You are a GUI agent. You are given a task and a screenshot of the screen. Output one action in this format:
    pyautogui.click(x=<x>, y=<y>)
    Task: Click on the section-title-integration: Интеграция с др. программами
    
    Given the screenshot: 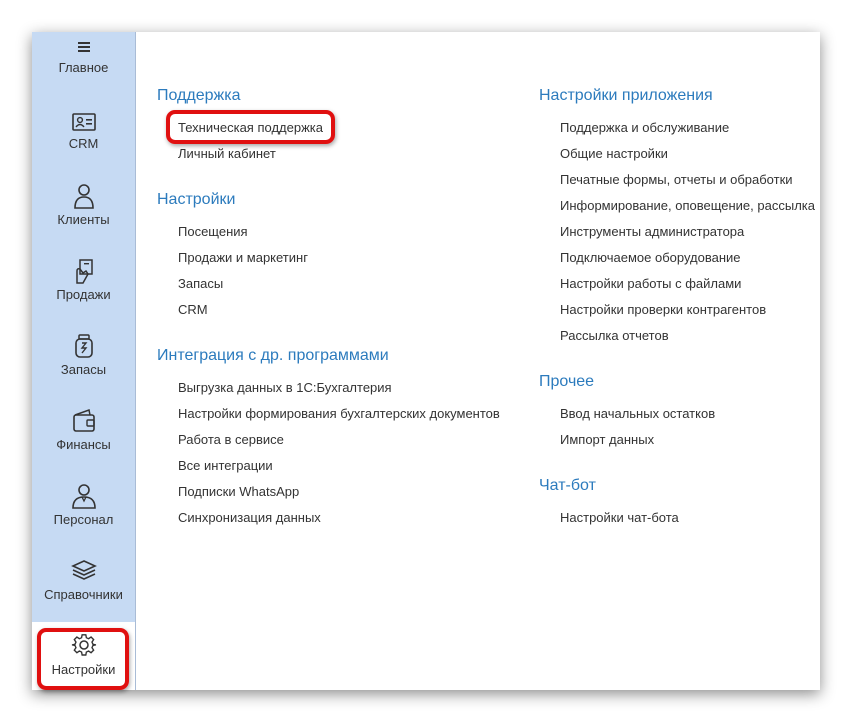 What is the action you would take?
    pyautogui.click(x=273, y=355)
    